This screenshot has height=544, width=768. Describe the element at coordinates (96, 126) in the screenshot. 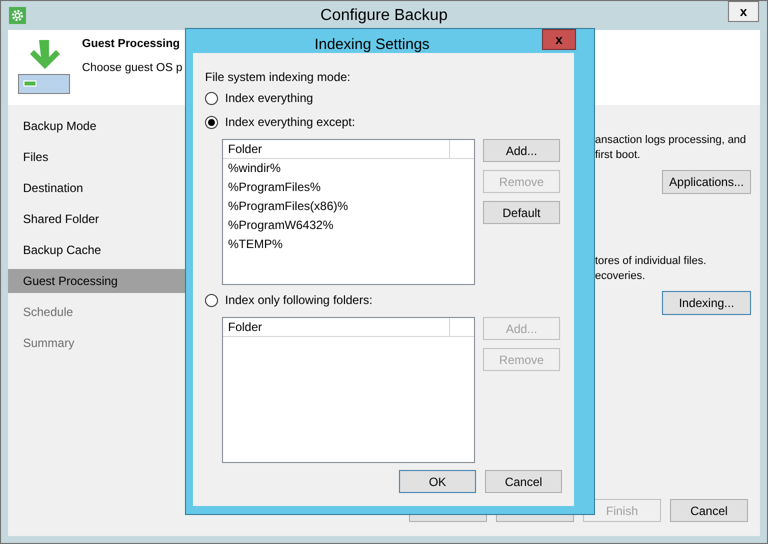

I see `wizard-step: Backup Mode` at that location.